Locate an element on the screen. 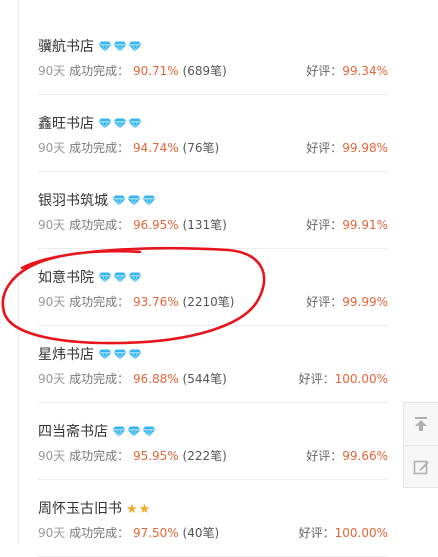 Image resolution: width=438 pixels, height=557 pixels. store-item: 骥航书店 90天 成功完成： 90.71% (689笔) 好评：99.34% is located at coordinates (213, 47).